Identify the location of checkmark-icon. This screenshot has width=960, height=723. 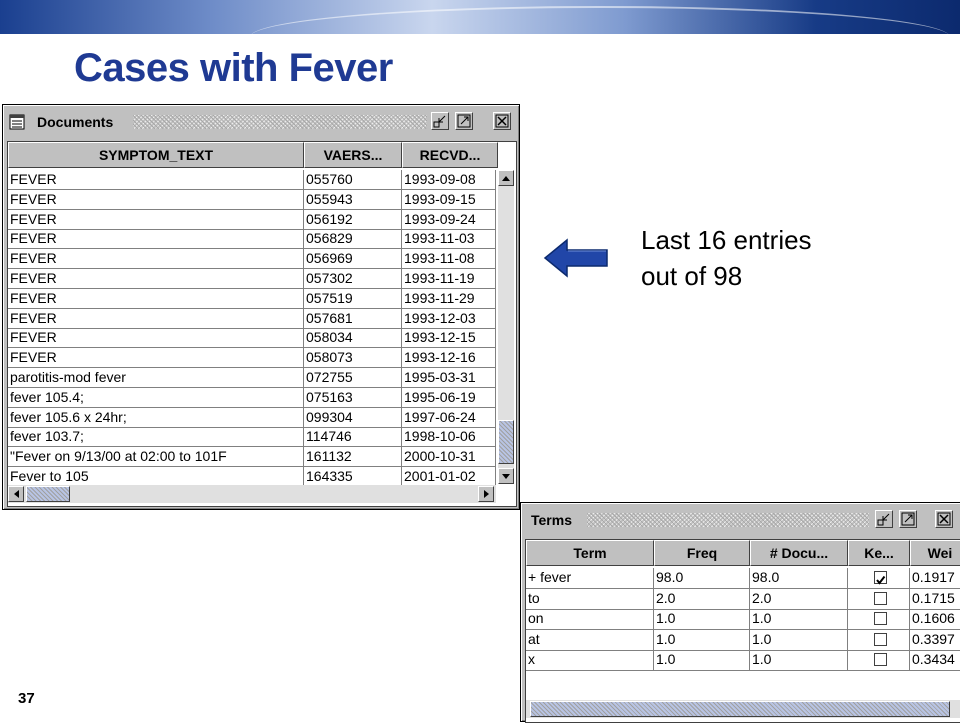
(881, 580).